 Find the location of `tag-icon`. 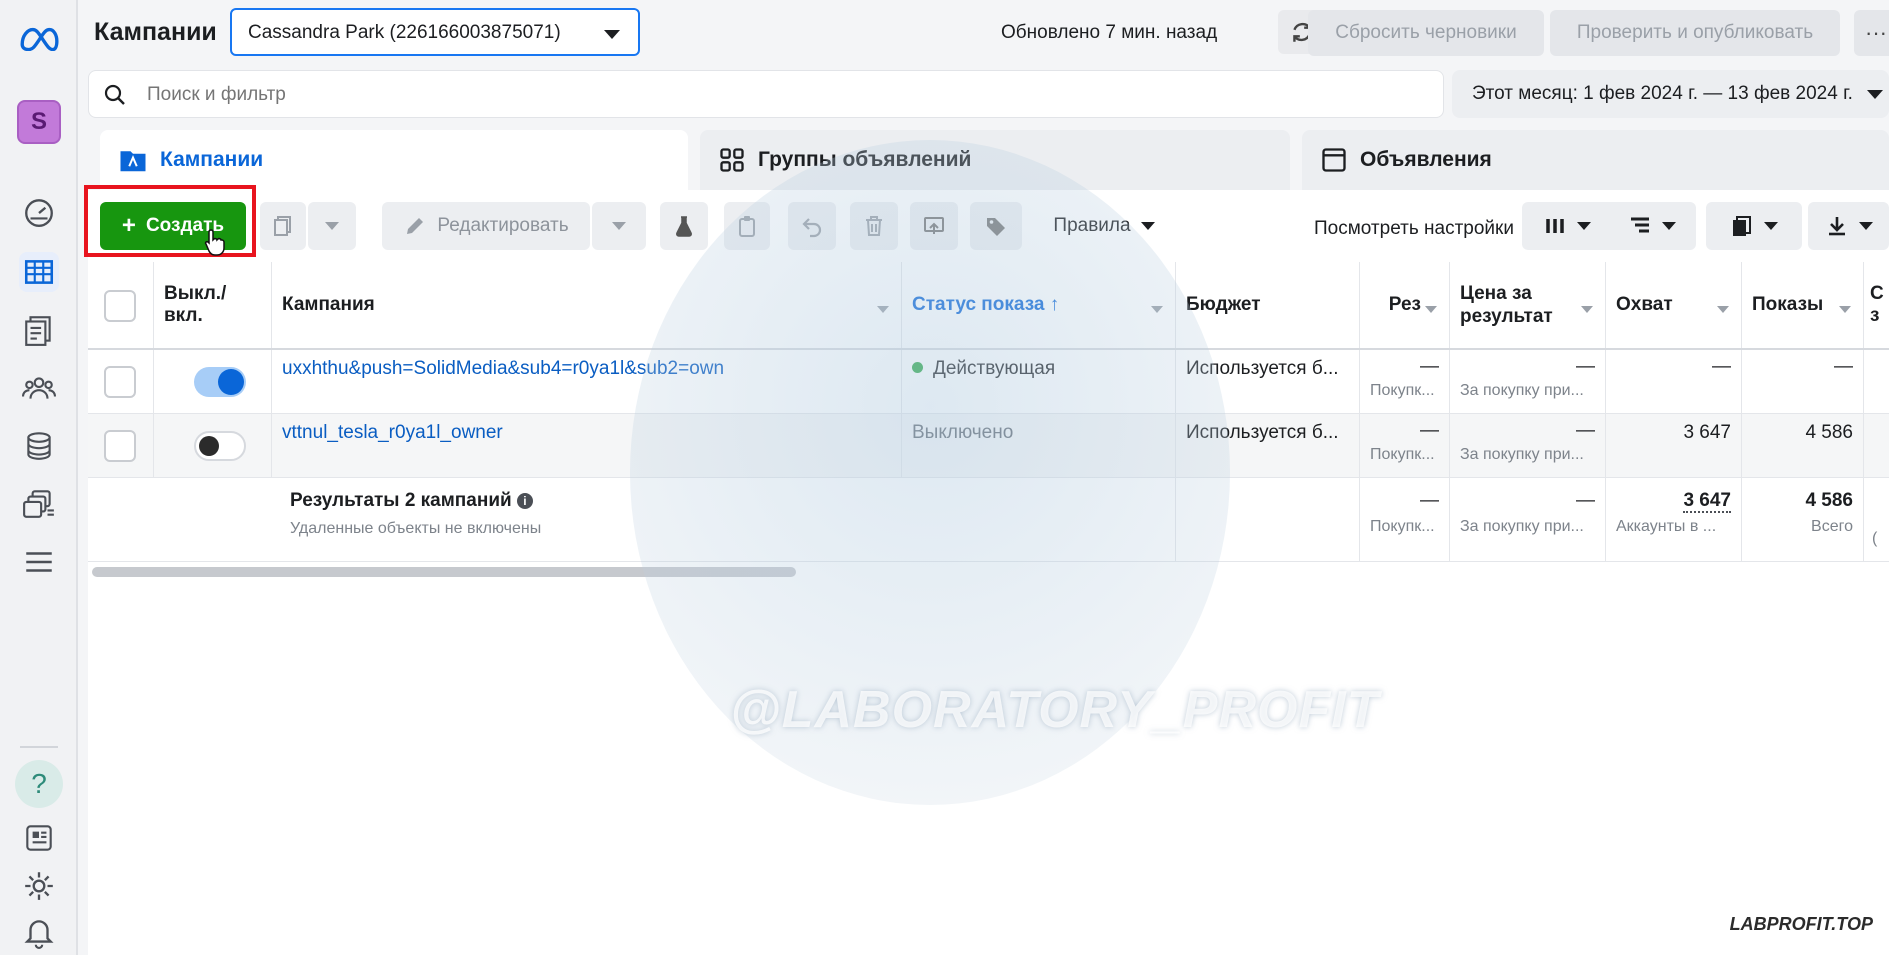

tag-icon is located at coordinates (996, 227).